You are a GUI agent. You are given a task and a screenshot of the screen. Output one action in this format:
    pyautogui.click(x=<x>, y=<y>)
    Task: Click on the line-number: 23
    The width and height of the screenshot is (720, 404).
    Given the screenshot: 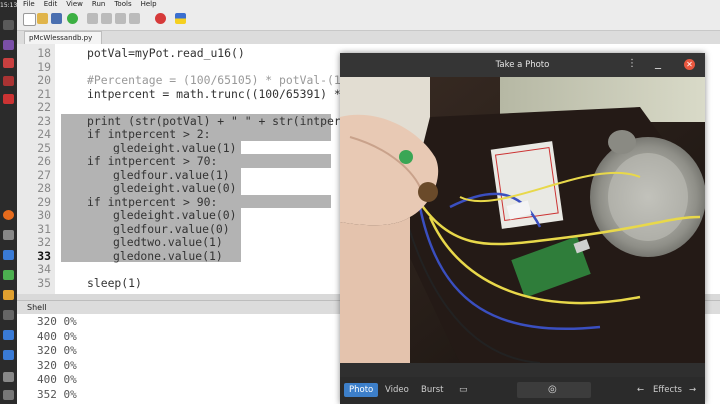 What is the action you would take?
    pyautogui.click(x=44, y=120)
    